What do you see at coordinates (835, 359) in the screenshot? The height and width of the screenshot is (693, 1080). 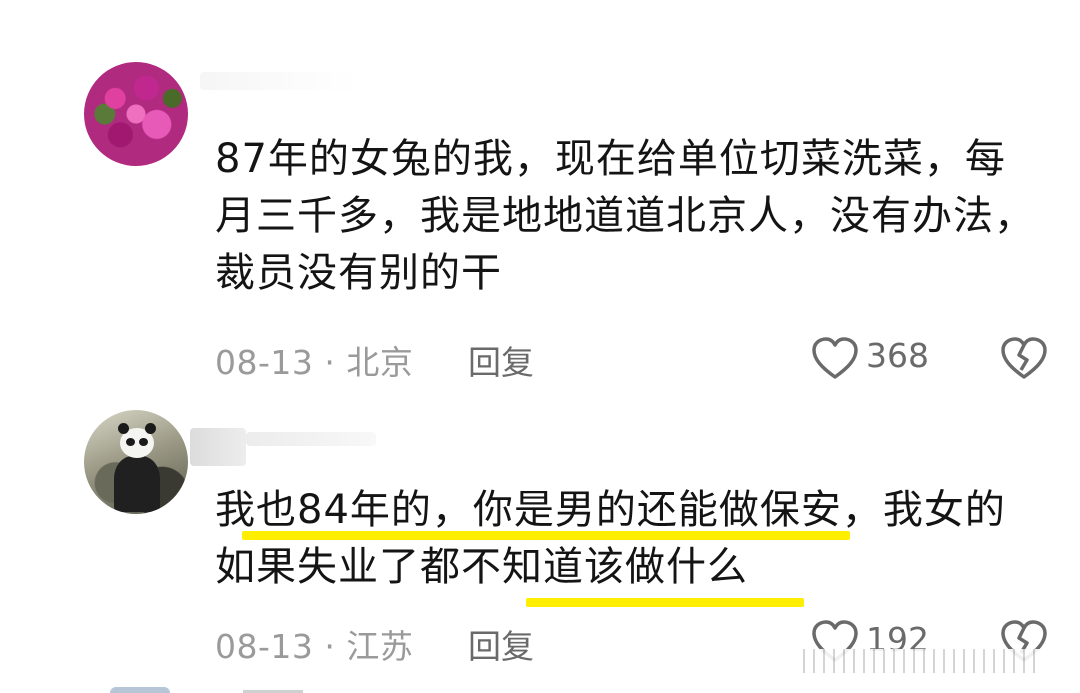 I see `heart-icon` at bounding box center [835, 359].